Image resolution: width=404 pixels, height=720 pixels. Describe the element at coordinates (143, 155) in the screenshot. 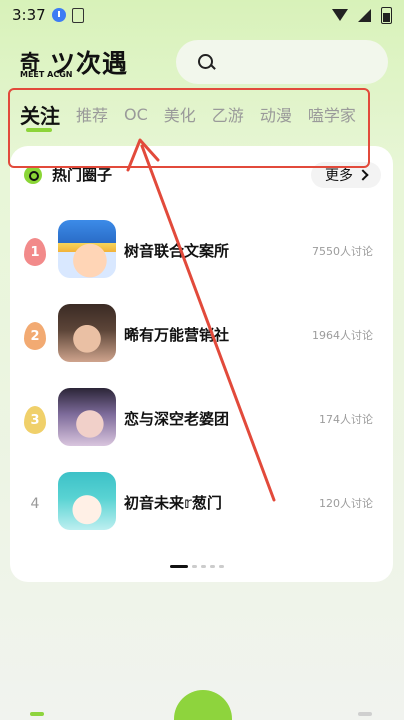

I see `arrow-head` at that location.